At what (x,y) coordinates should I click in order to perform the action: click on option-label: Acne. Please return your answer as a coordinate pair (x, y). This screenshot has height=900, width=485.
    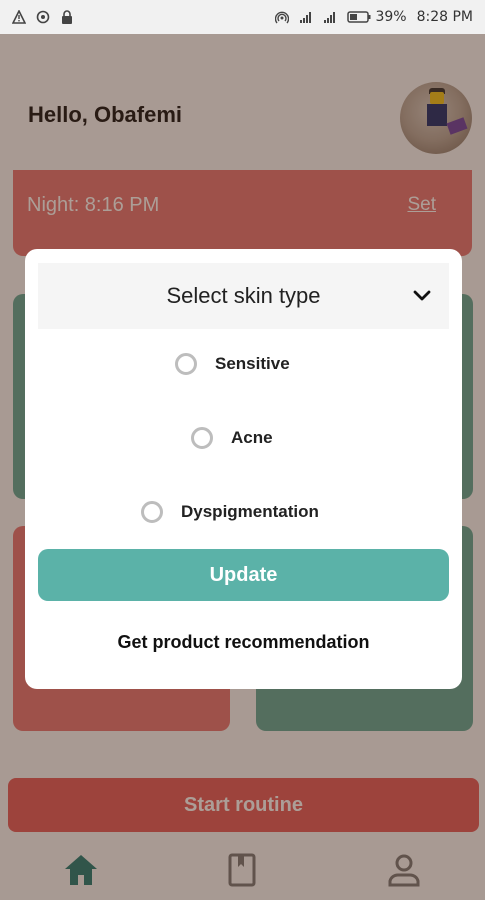
    Looking at the image, I should click on (252, 437).